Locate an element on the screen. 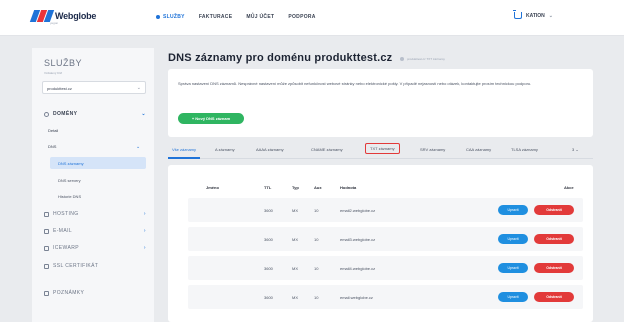  logo-text: Webglobe is located at coordinates (76, 16).